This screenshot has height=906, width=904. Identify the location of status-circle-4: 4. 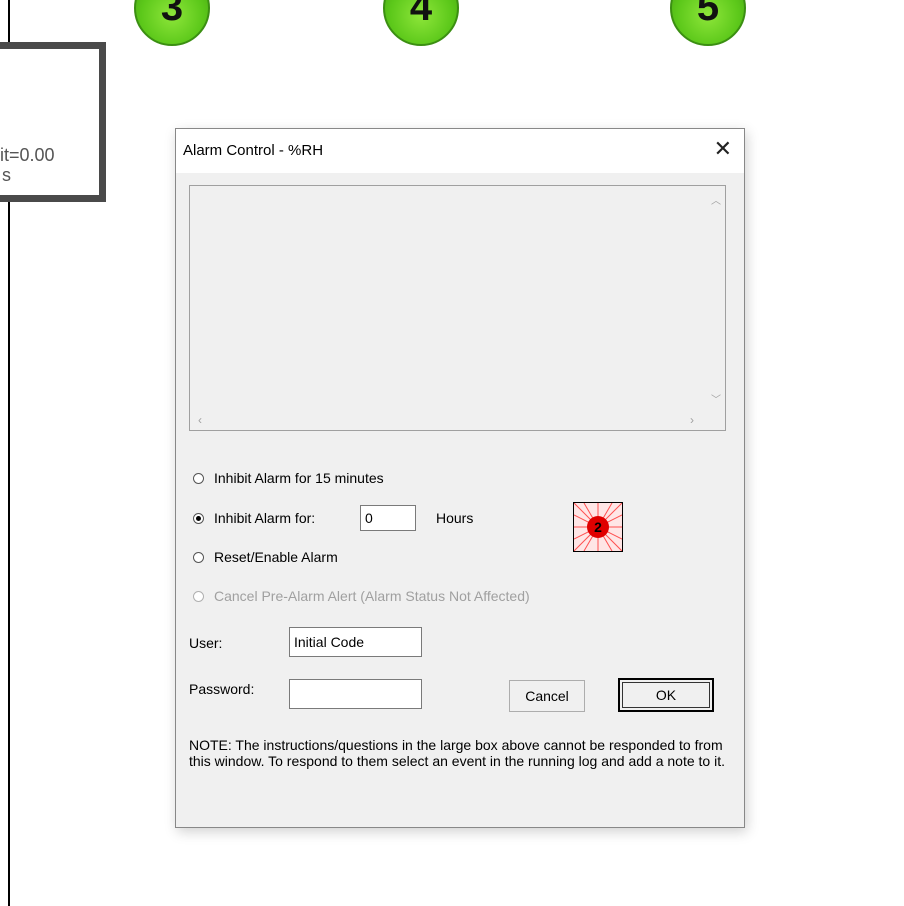
(421, 23).